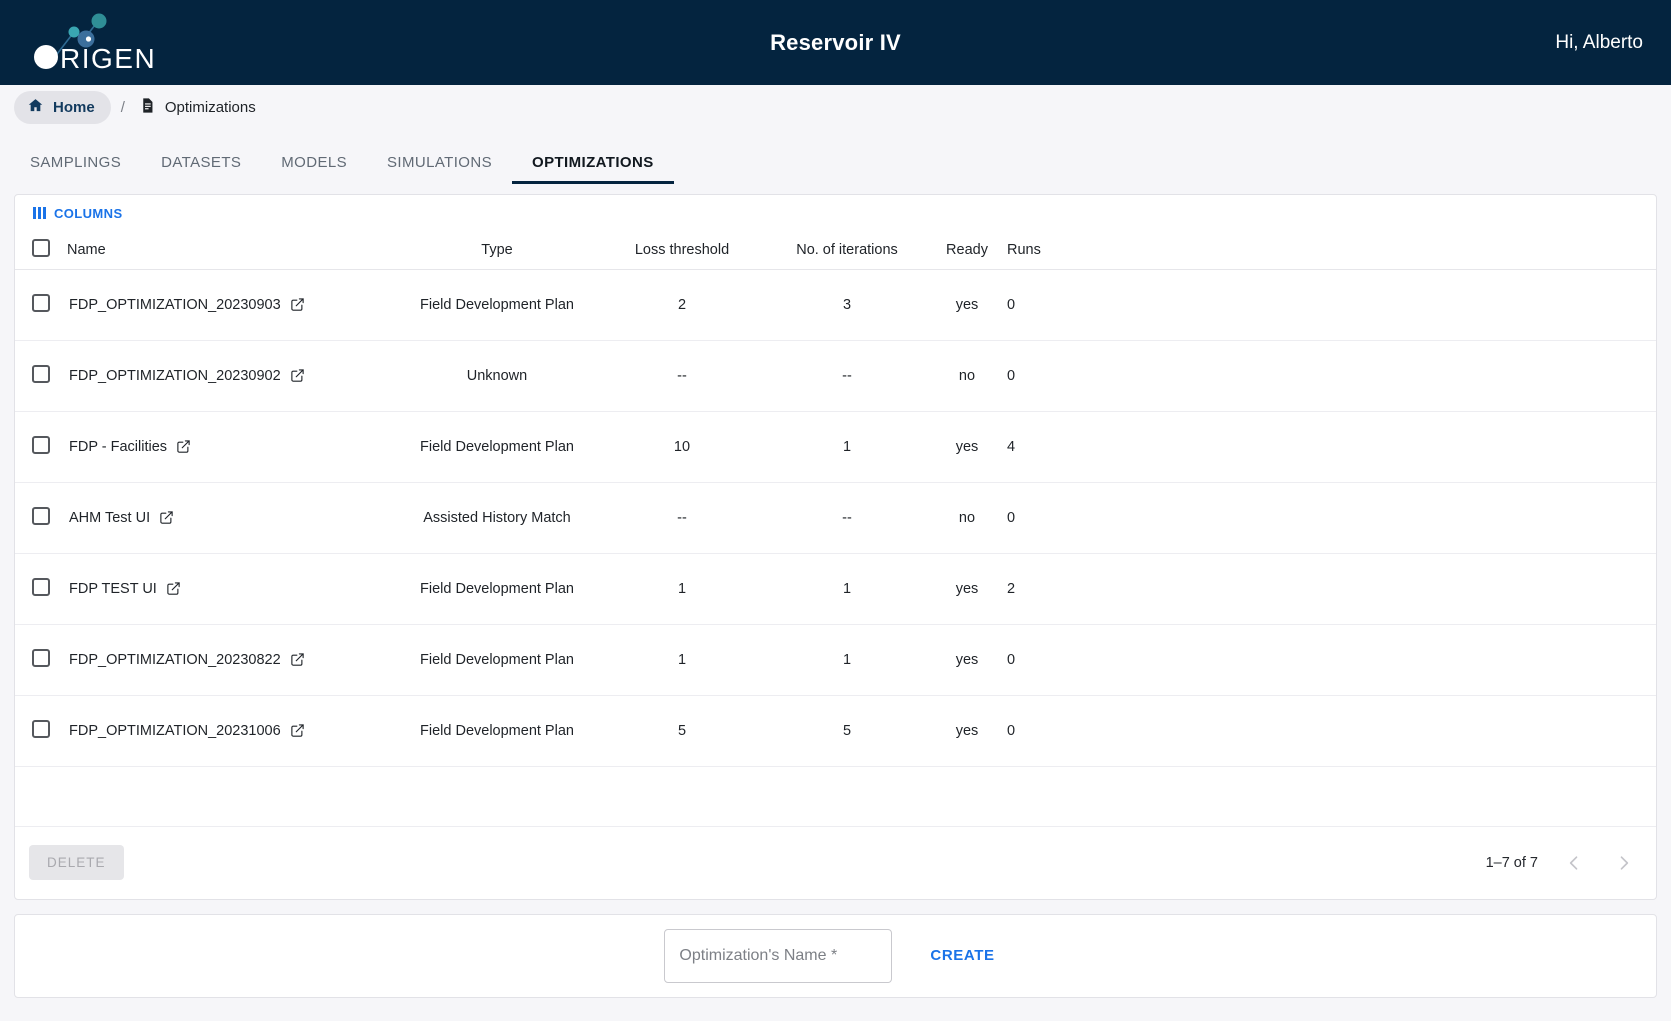 This screenshot has width=1671, height=1021. Describe the element at coordinates (232, 589) in the screenshot. I see `cell-name: FDP TEST UI` at that location.